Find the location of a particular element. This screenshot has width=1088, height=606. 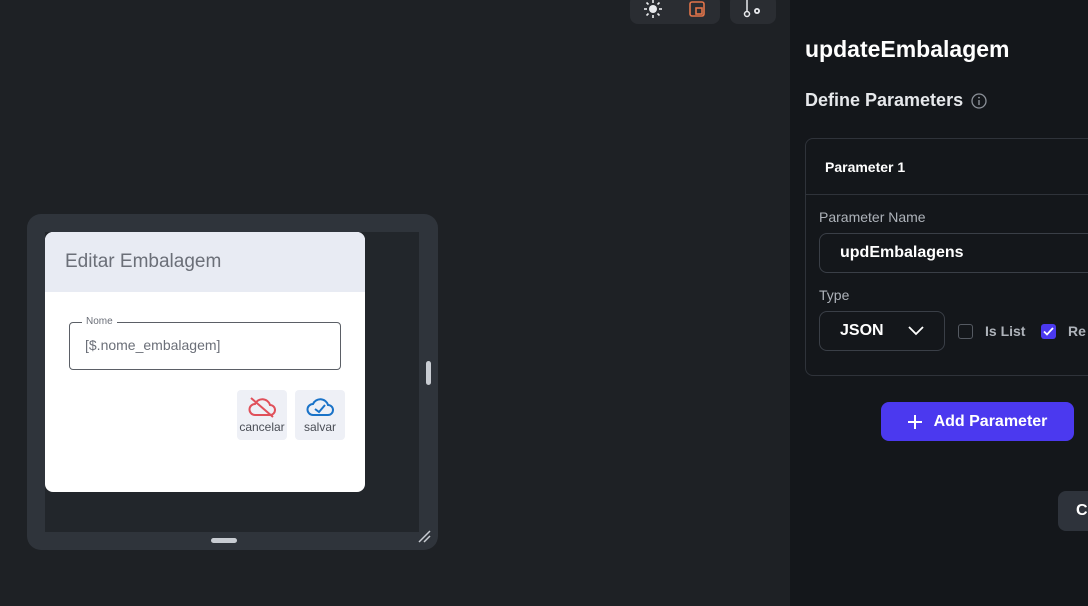

branch-settings-icon is located at coordinates (753, 10).